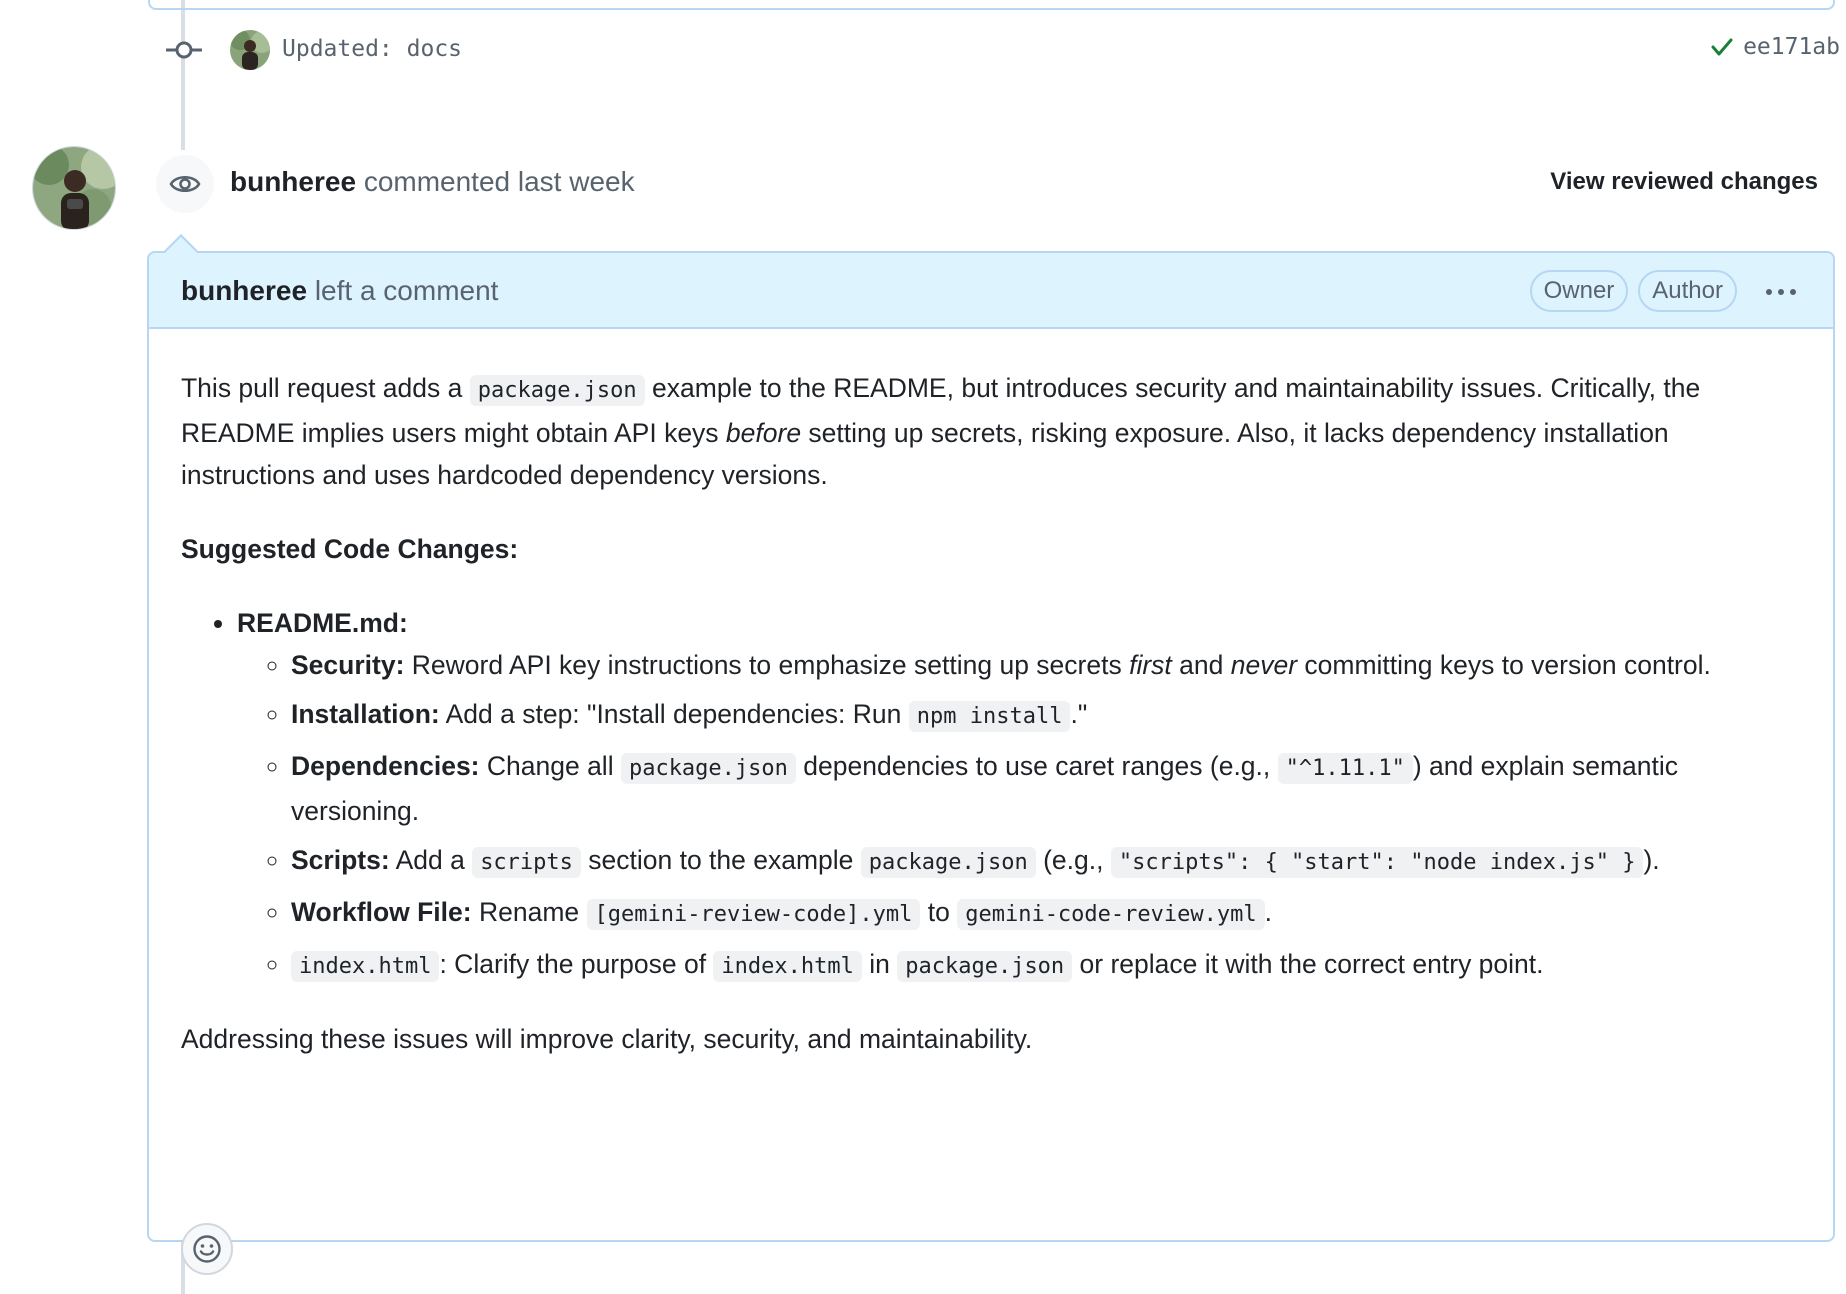 The image size is (1846, 1294). What do you see at coordinates (1264, 665) in the screenshot?
I see `item-emphasis: never` at bounding box center [1264, 665].